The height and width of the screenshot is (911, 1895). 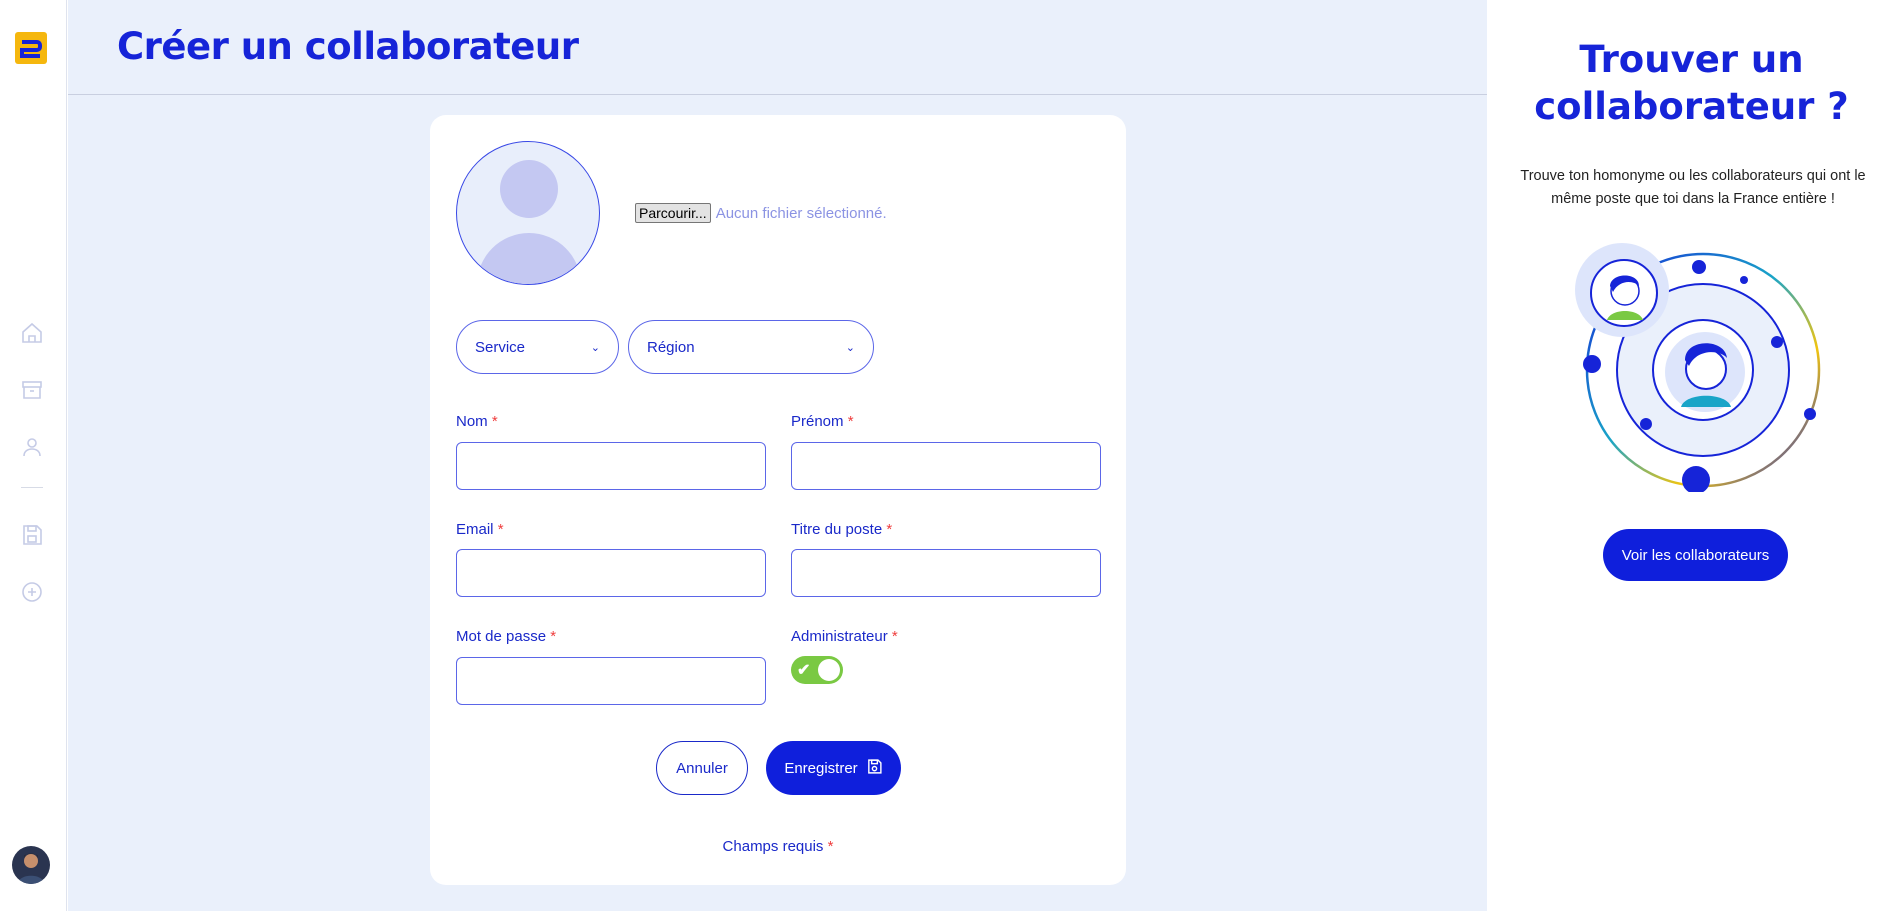 What do you see at coordinates (837, 529) in the screenshot?
I see `titre-label-text: Titre du poste` at bounding box center [837, 529].